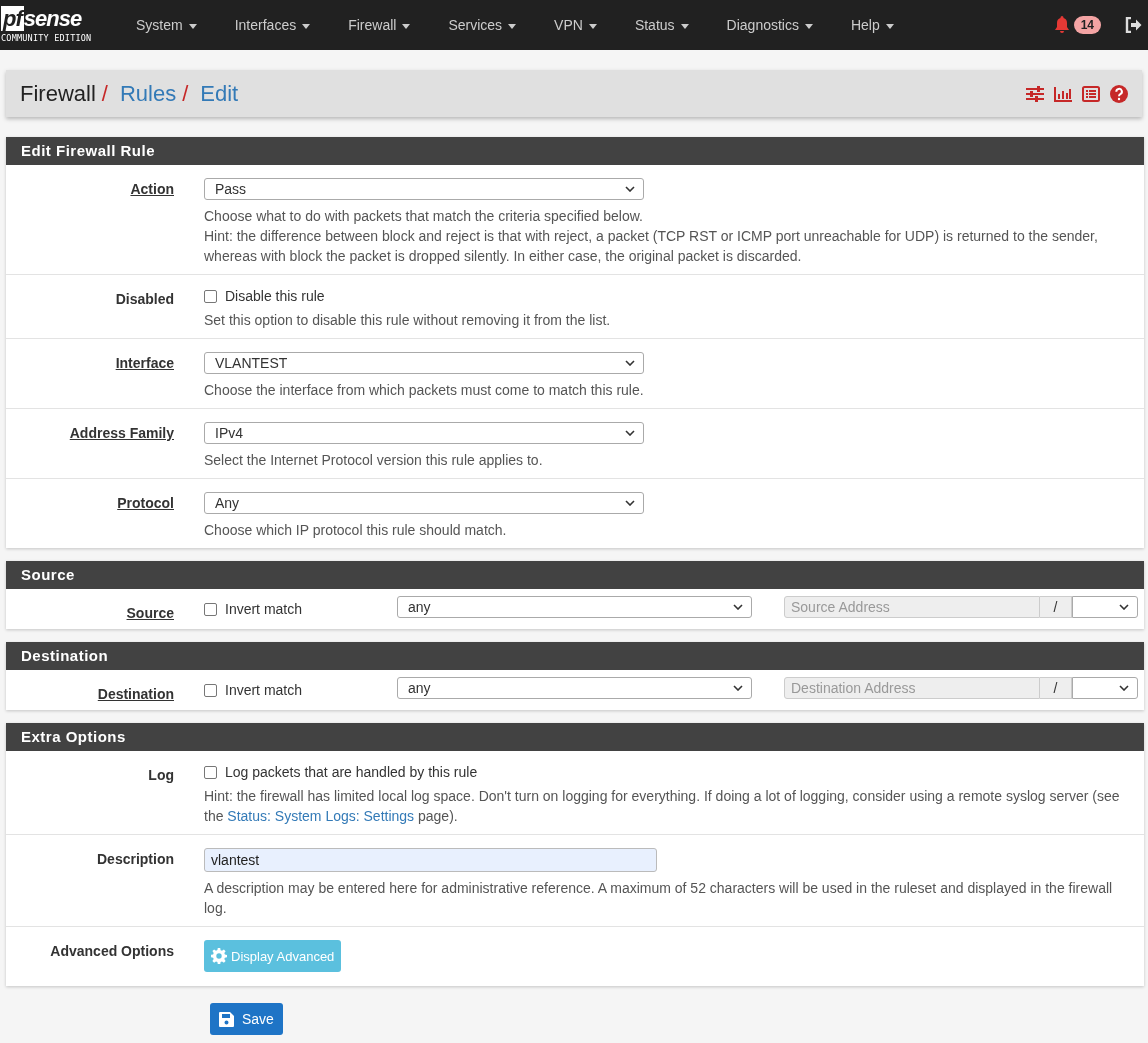 This screenshot has height=1043, width=1148. I want to click on help-text: Hint: the firewall has limited local log space. Don't turn on logging for everything. If doing a lot of logging, consider using a remote syslog server (see the Status: System Logs: Settings page)., so click(662, 806).